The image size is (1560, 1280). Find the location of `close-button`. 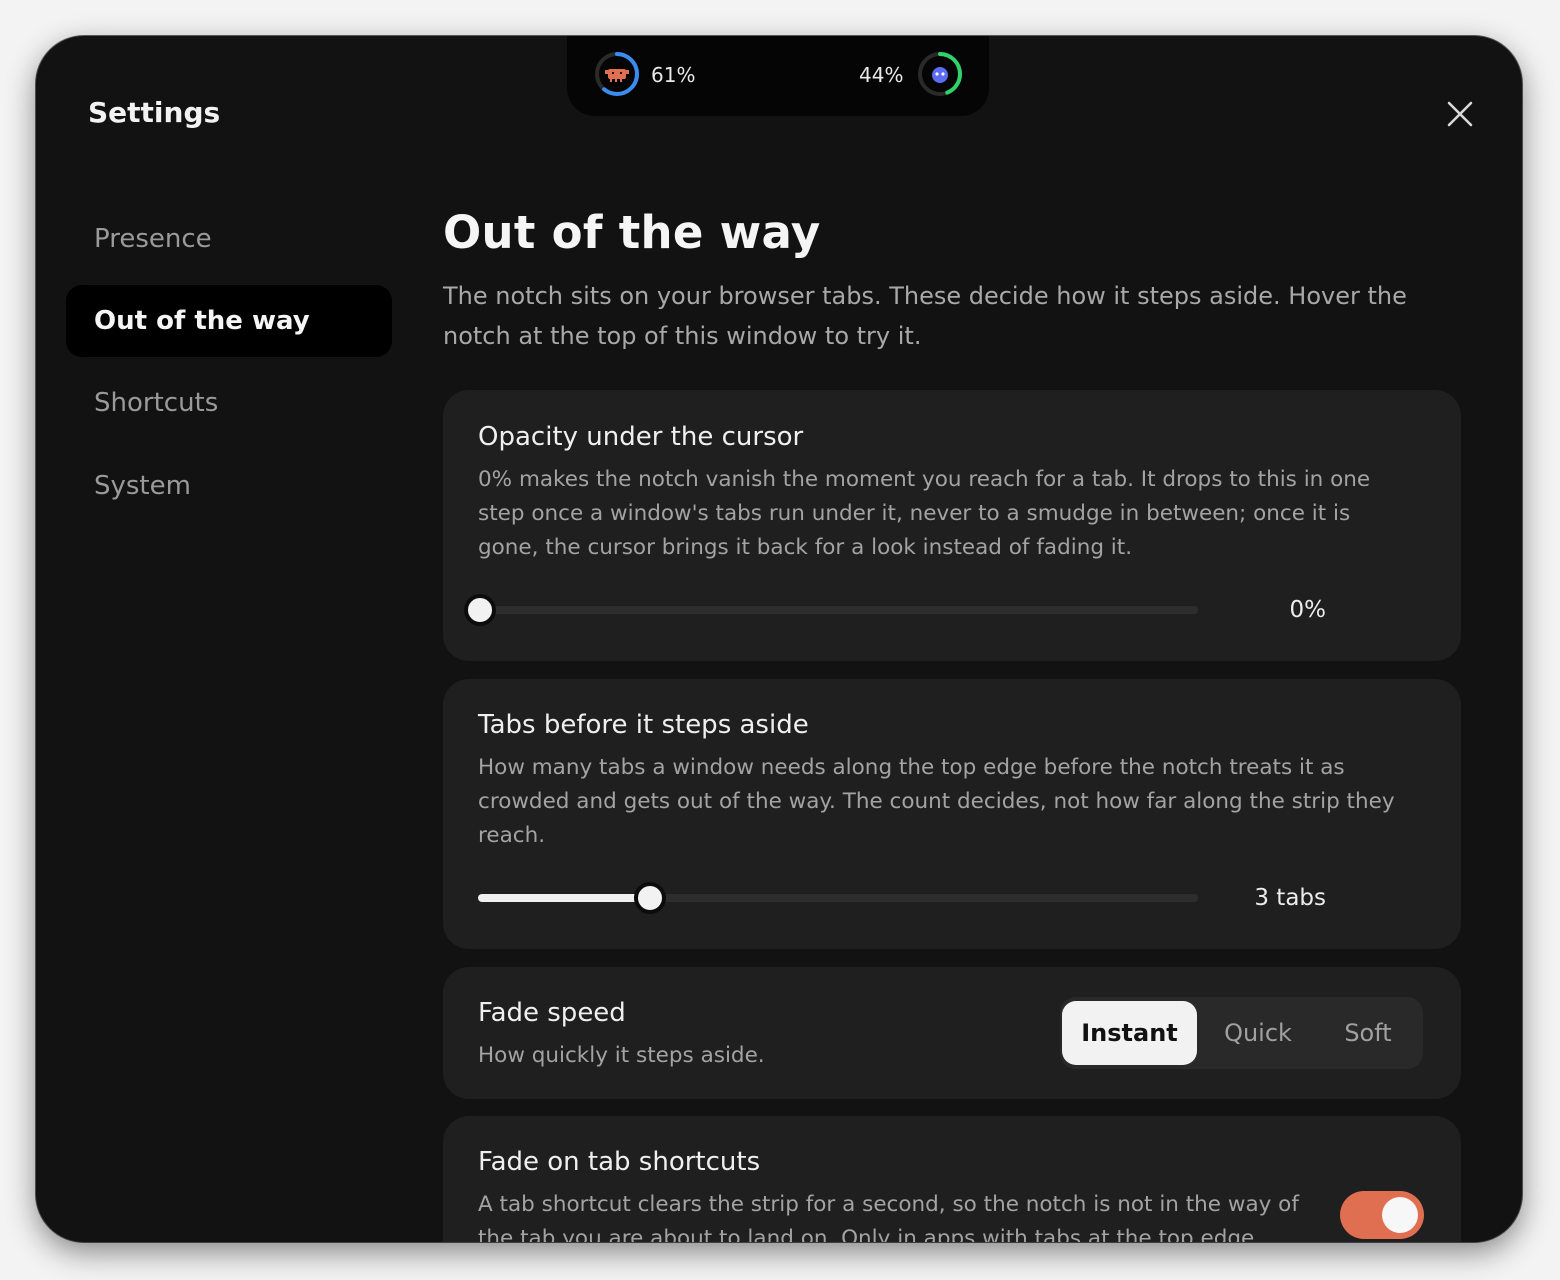

close-button is located at coordinates (1460, 114).